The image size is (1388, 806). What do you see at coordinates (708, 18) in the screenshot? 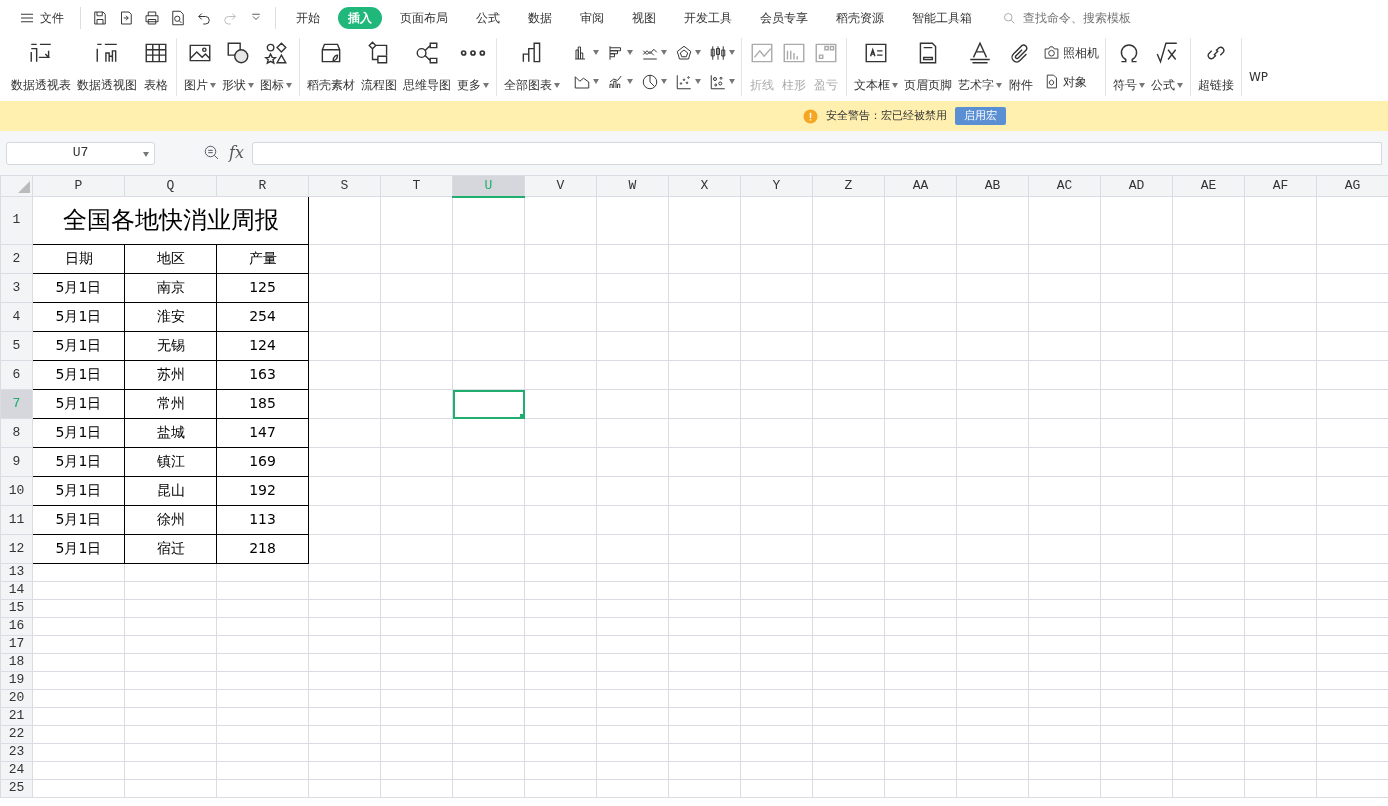
I see `ribbon-tab: 开发工具` at bounding box center [708, 18].